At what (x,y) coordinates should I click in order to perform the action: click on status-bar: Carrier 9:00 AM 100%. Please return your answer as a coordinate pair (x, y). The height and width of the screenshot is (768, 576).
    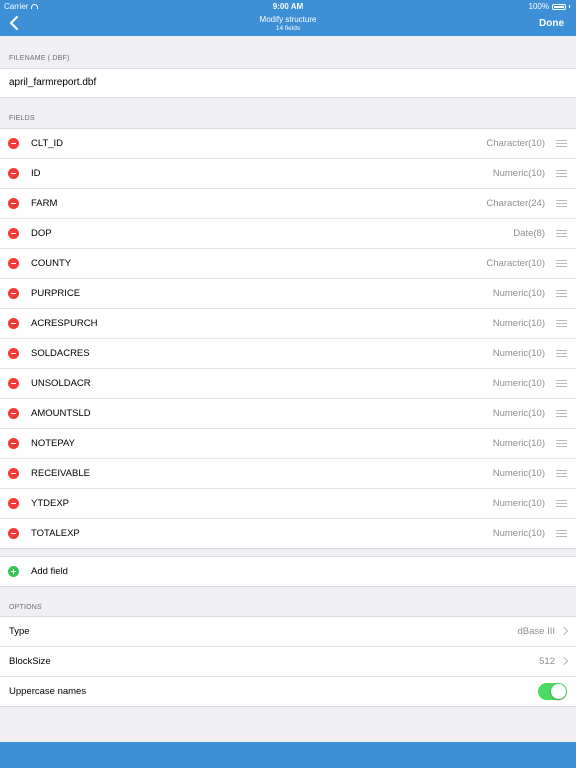
    Looking at the image, I should click on (288, 6).